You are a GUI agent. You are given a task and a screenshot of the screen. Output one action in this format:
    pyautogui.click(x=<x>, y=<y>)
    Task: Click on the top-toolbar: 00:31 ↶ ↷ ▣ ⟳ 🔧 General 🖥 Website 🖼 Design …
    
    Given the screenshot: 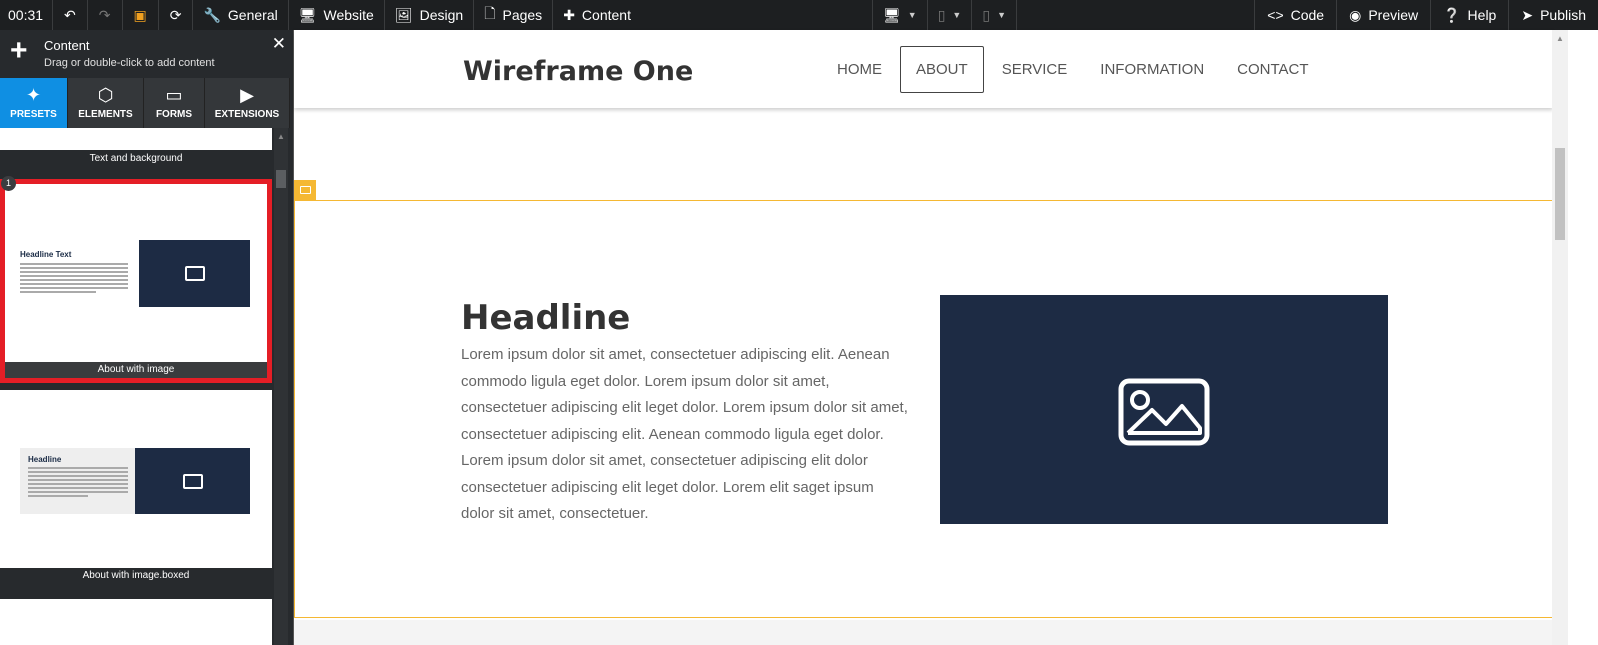 What is the action you would take?
    pyautogui.click(x=799, y=15)
    